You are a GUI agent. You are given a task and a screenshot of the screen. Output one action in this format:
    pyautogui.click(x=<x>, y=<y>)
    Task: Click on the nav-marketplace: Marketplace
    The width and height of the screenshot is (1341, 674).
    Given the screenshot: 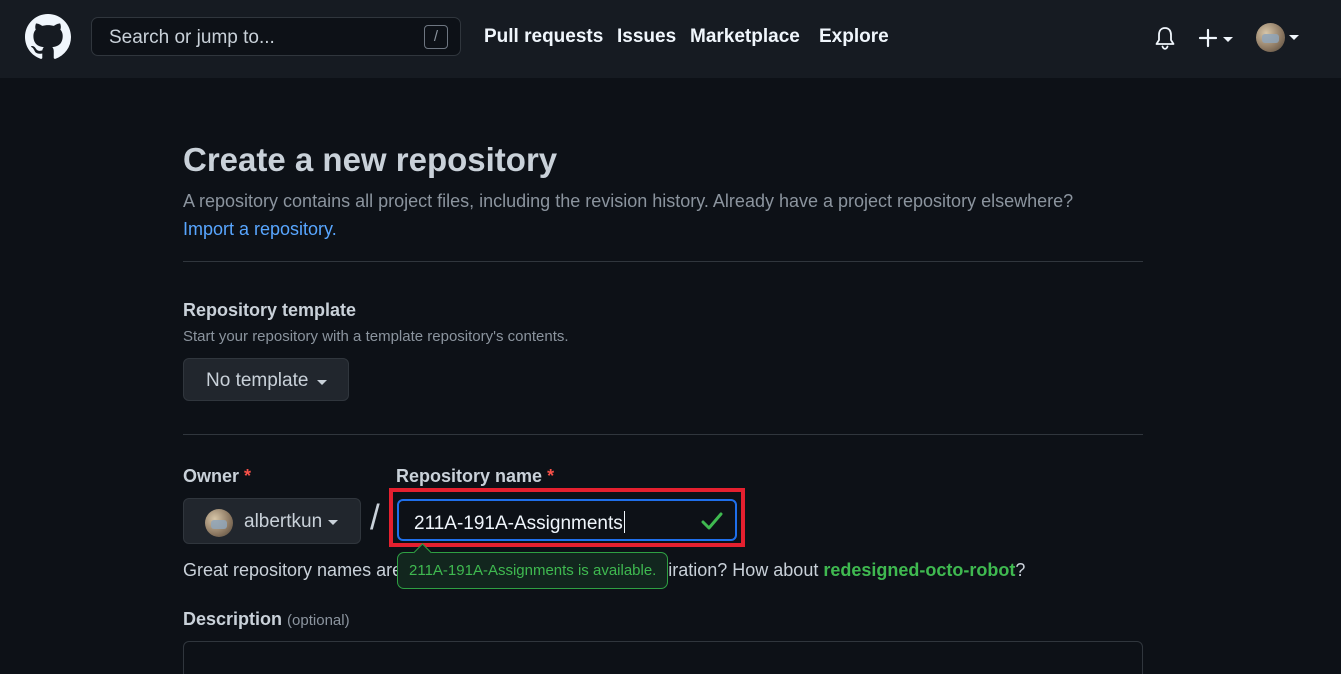 What is the action you would take?
    pyautogui.click(x=745, y=37)
    